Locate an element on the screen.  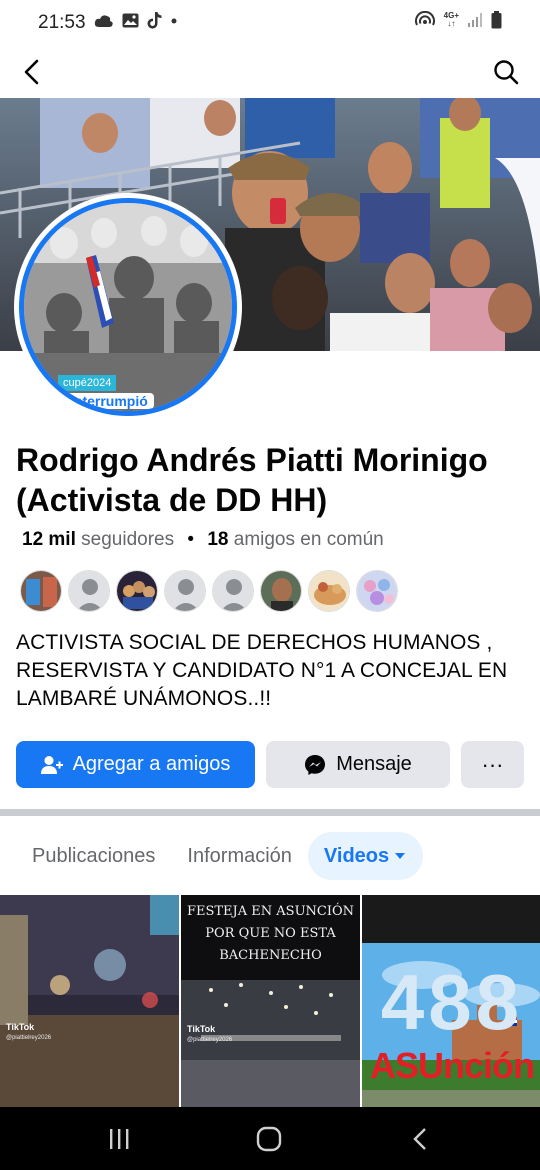
video-overlay-word: ASUnción is located at coordinates (452, 1065).